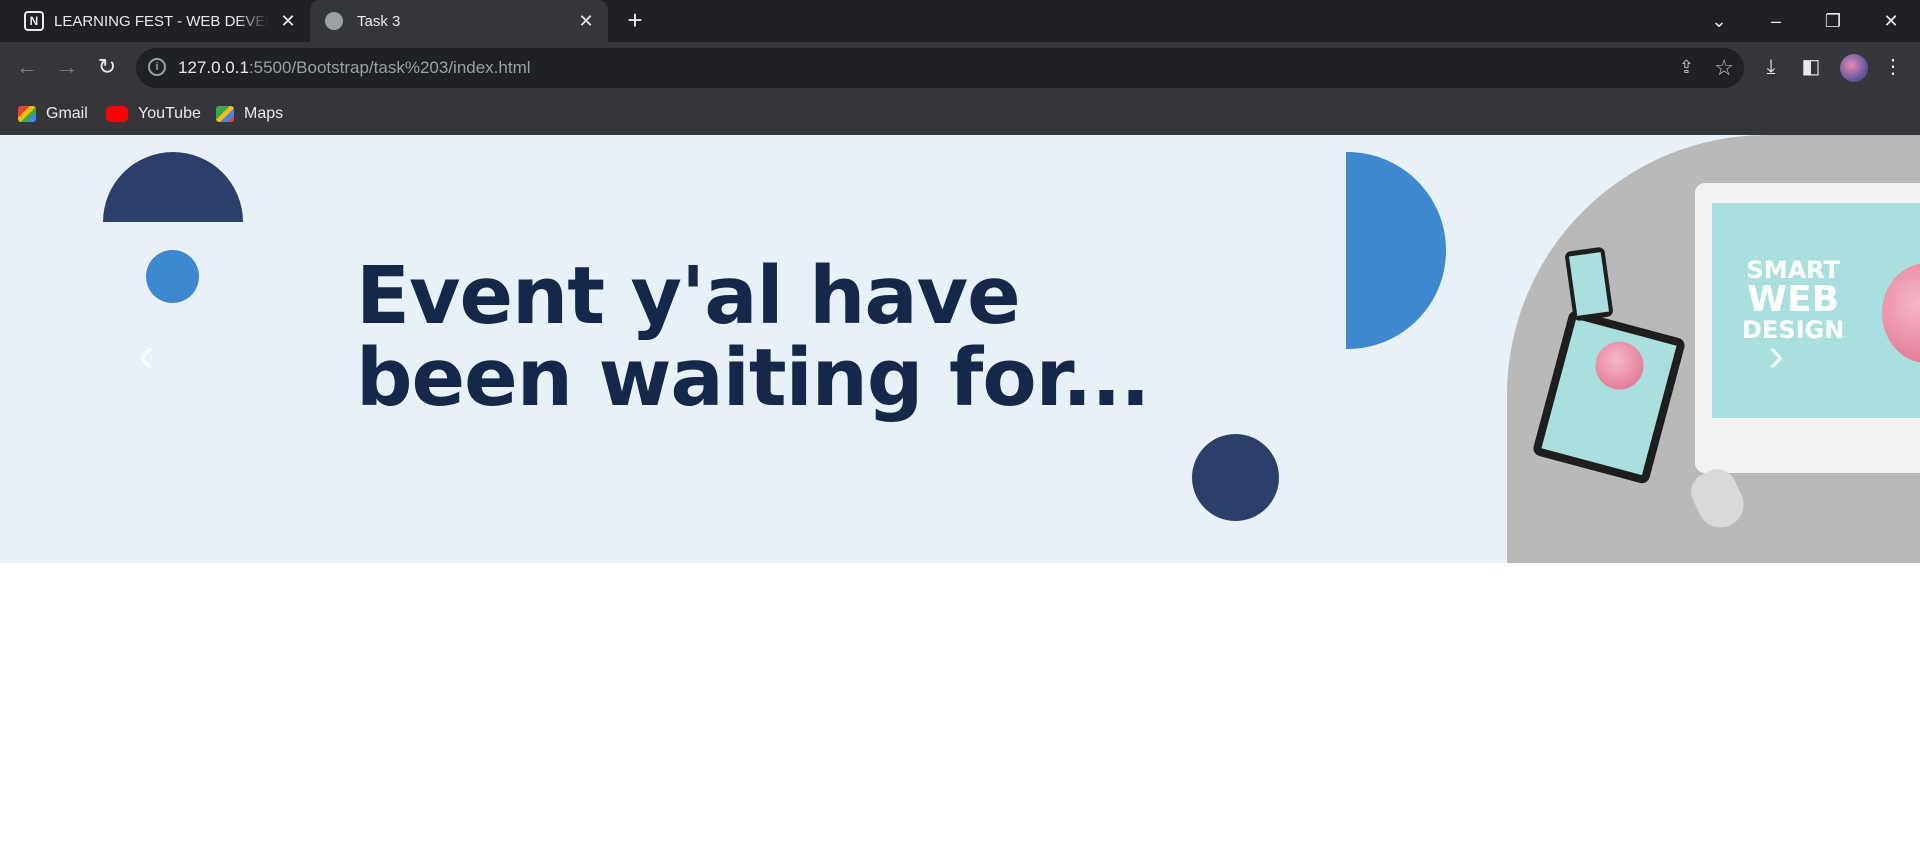 This screenshot has height=857, width=1920. I want to click on bookmark-youtube: YouTube, so click(153, 114).